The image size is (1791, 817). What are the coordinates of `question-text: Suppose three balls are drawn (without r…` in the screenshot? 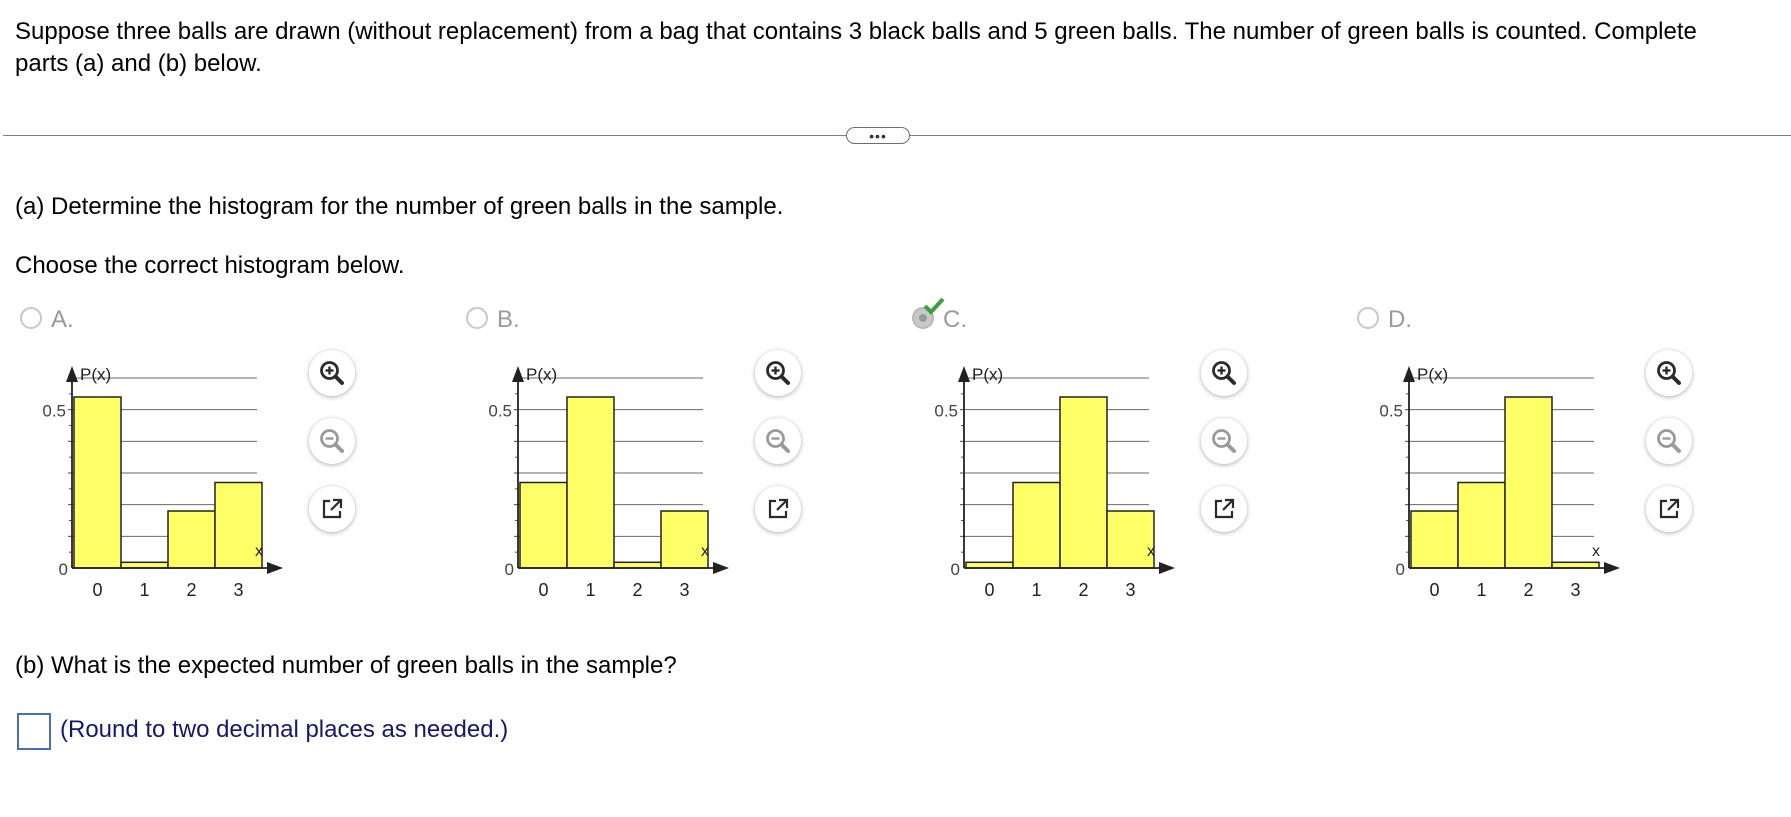 It's located at (856, 47).